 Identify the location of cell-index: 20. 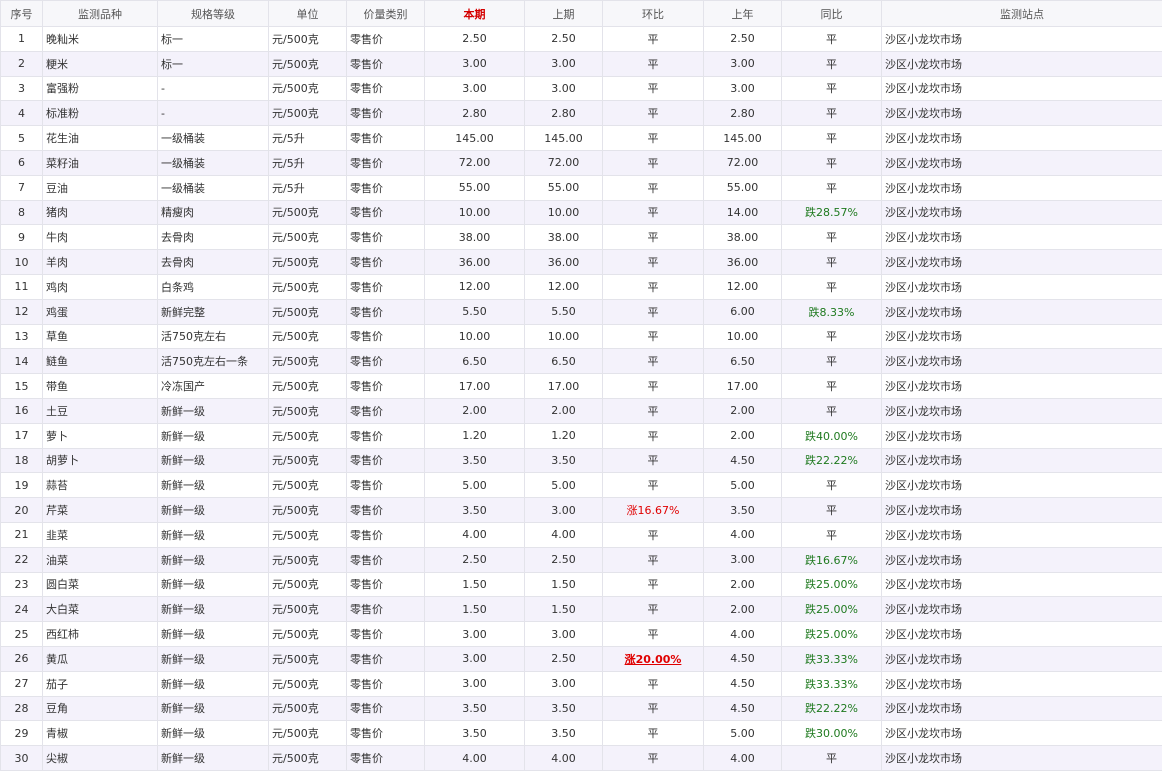
(21, 510).